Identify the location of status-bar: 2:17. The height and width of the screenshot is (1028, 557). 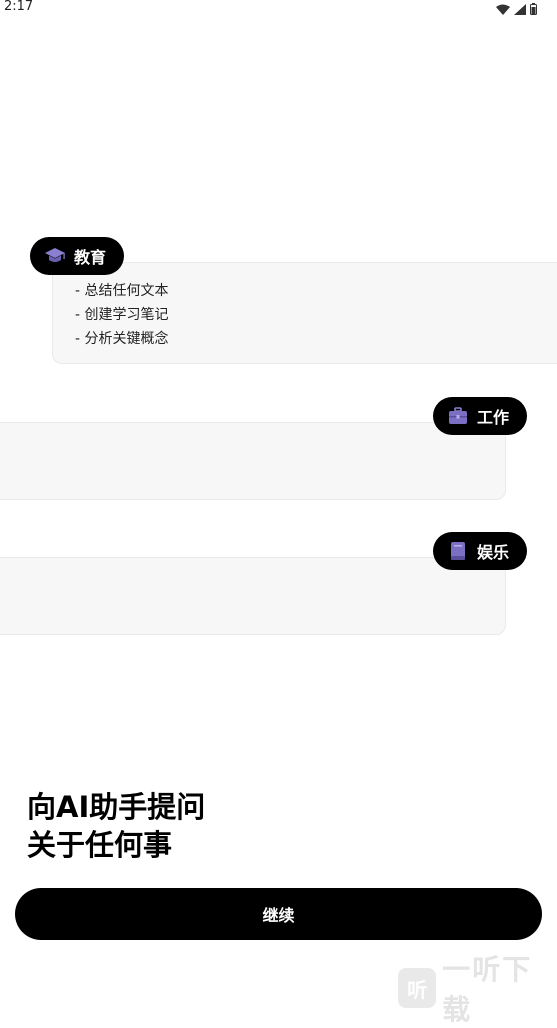
(278, 11).